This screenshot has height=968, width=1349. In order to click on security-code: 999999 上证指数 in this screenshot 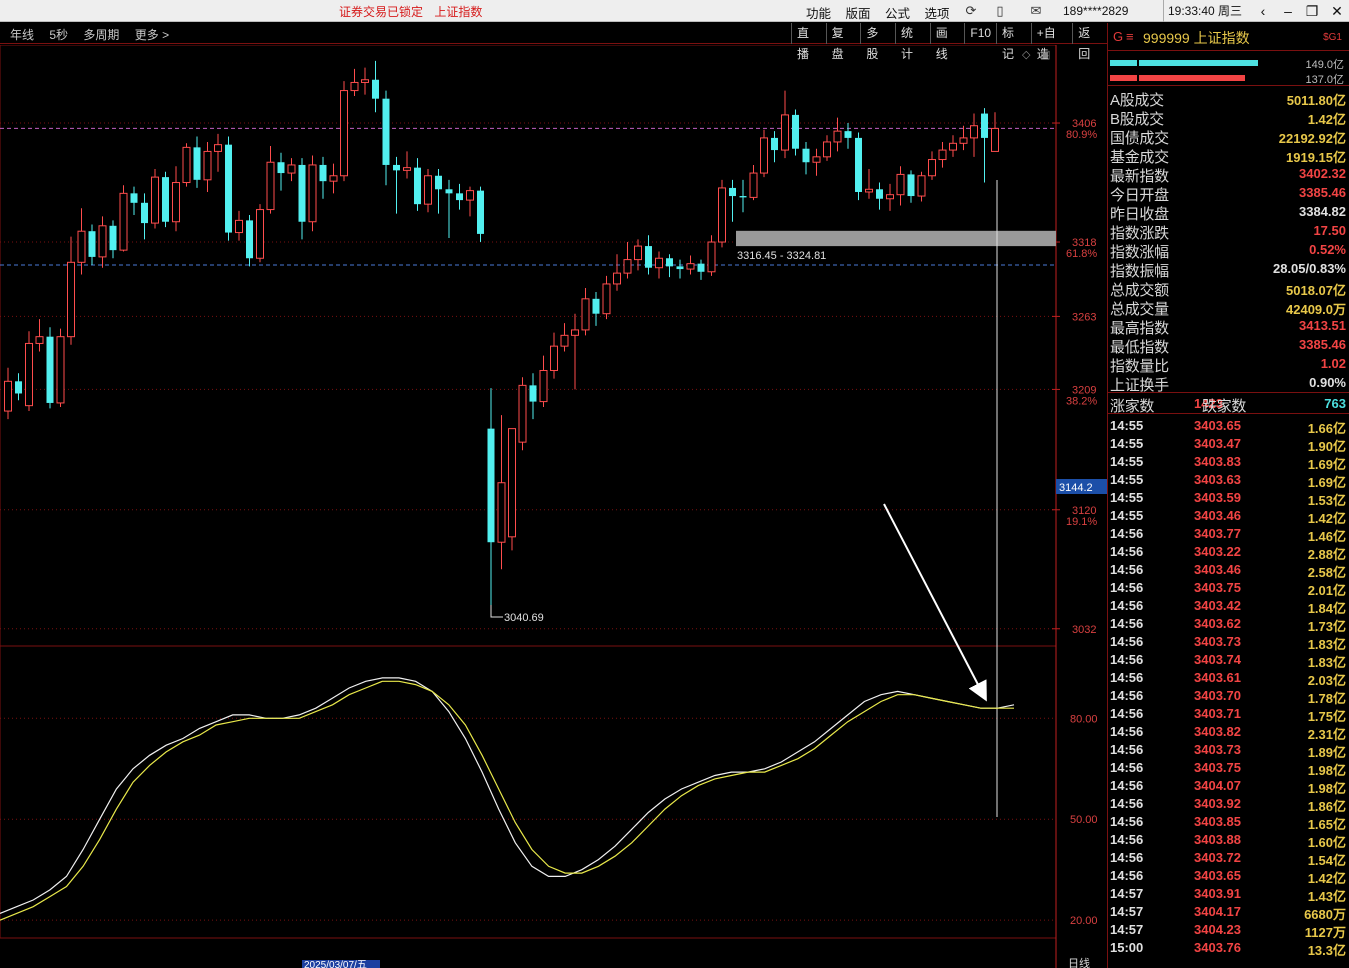, I will do `click(1196, 38)`.